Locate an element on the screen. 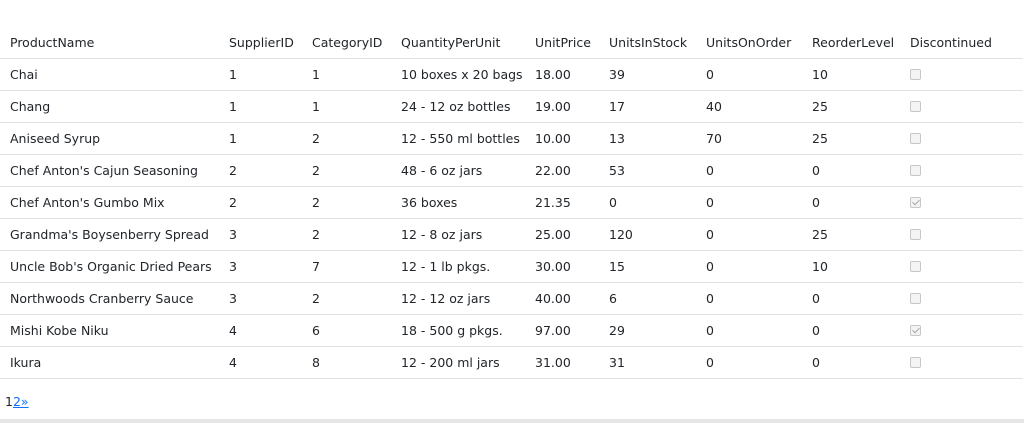 The width and height of the screenshot is (1024, 423). product-name-cell: Chef Anton's Cajun Seasoning is located at coordinates (109, 170).